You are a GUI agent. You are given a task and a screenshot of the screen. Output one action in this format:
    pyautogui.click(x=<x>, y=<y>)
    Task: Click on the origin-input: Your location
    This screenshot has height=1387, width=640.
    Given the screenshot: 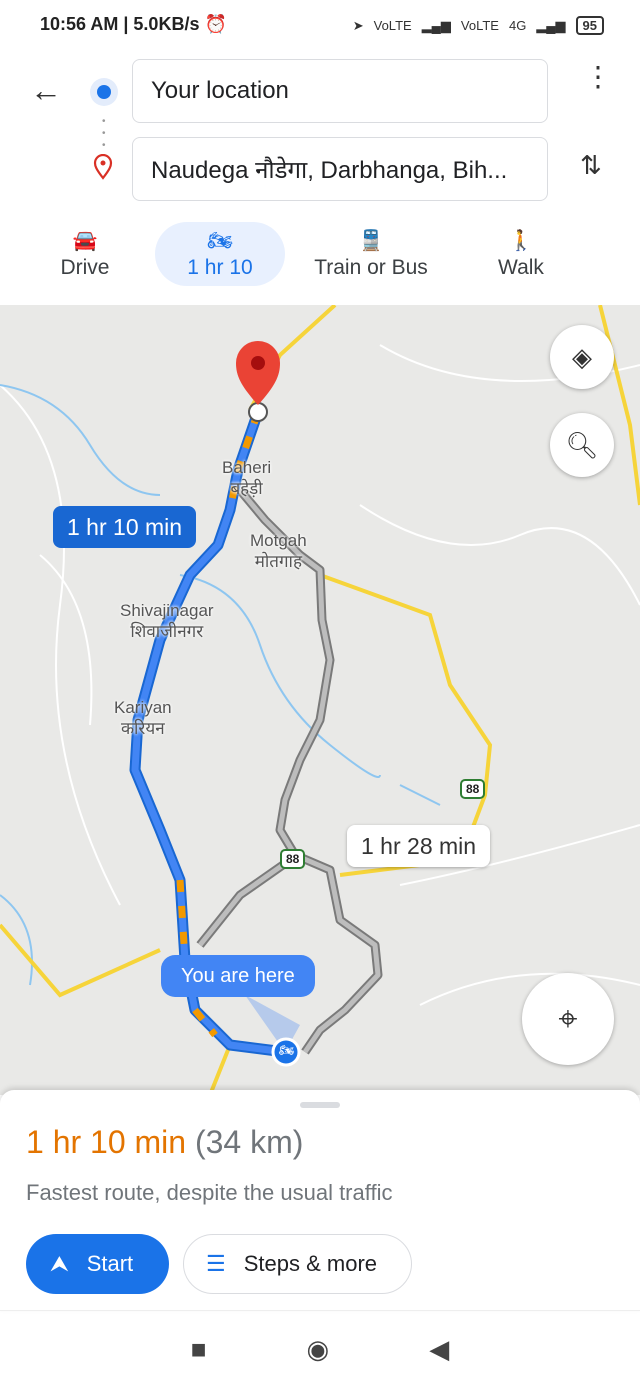 What is the action you would take?
    pyautogui.click(x=340, y=91)
    